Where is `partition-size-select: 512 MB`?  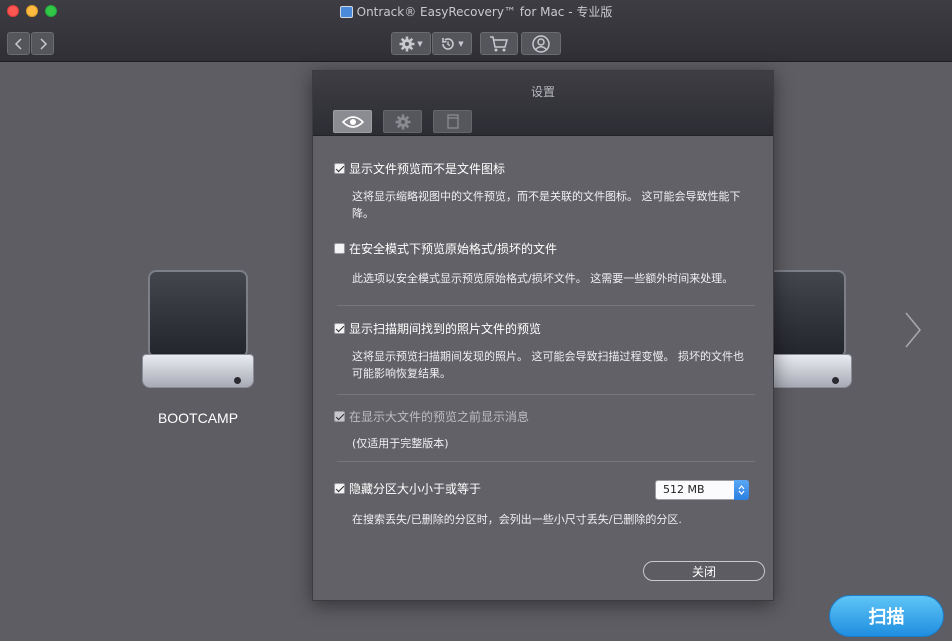
partition-size-select: 512 MB is located at coordinates (702, 490).